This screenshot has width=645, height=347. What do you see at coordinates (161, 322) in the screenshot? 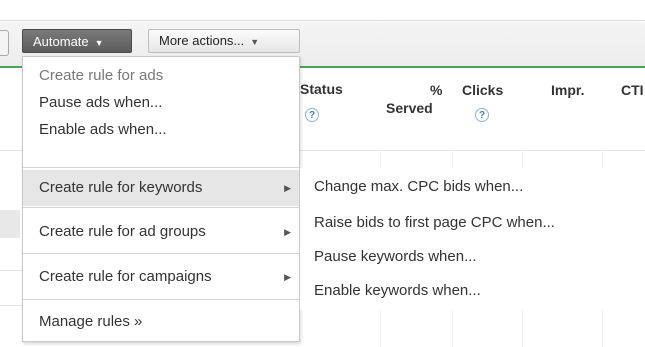
I see `menu-item-manage-rules: Manage rules »` at bounding box center [161, 322].